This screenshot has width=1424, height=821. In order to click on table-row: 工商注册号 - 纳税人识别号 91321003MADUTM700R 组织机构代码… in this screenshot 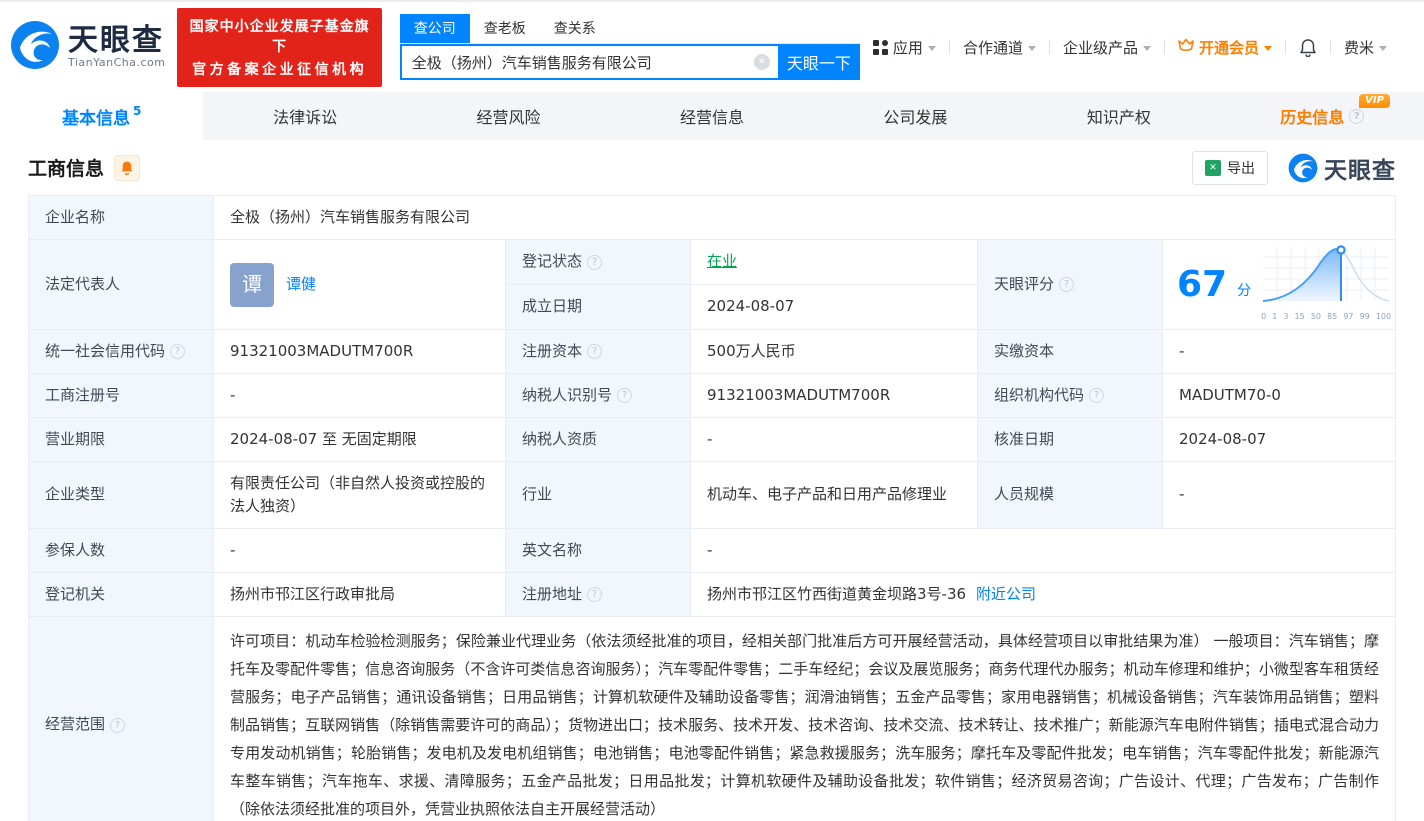, I will do `click(712, 396)`.